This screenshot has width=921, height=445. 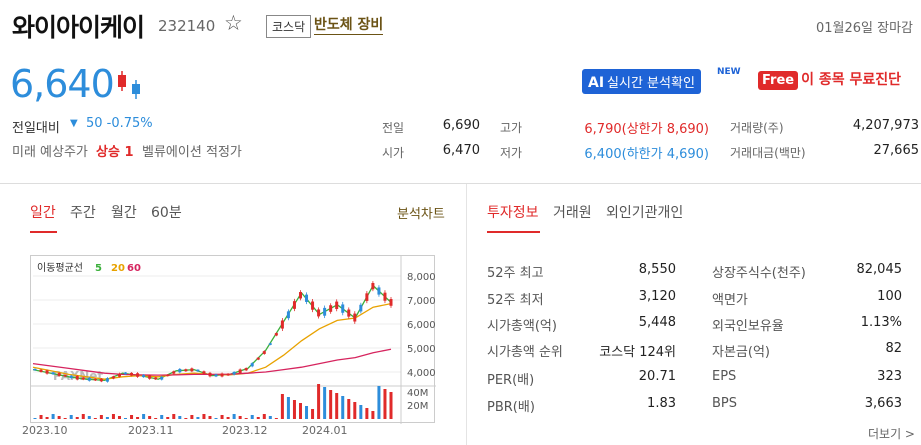 What do you see at coordinates (460, 183) in the screenshot?
I see `section-divider` at bounding box center [460, 183].